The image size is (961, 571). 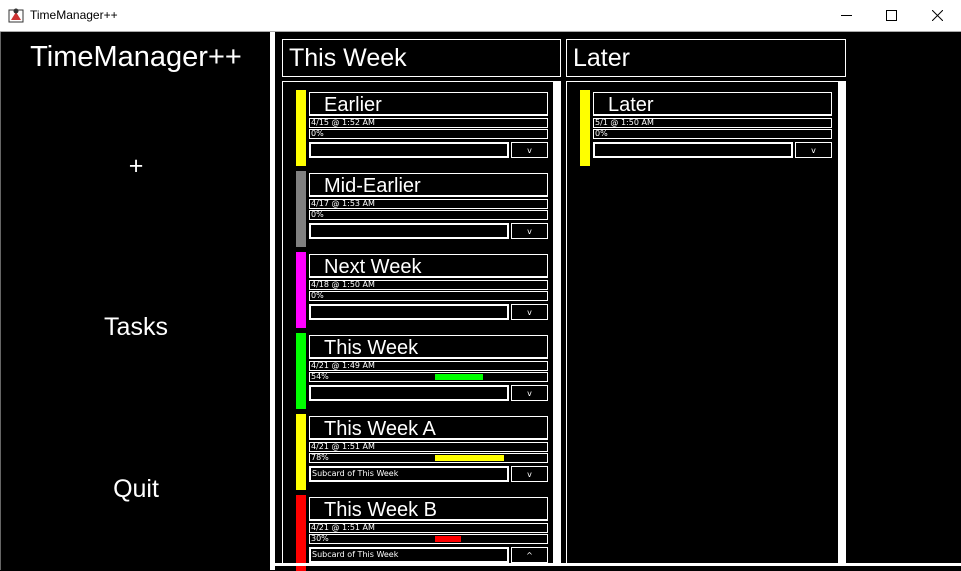 What do you see at coordinates (706, 58) in the screenshot?
I see `column-header-later: Later` at bounding box center [706, 58].